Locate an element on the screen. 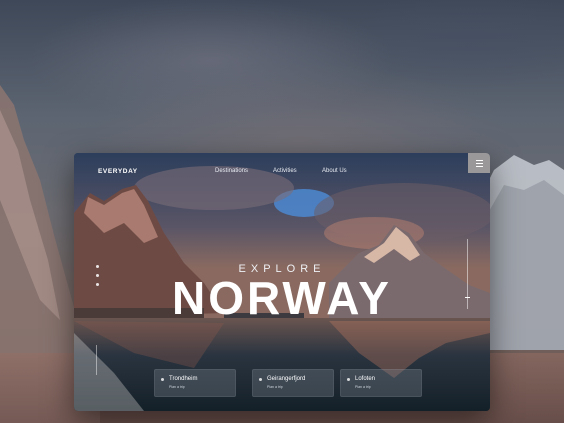 The image size is (564, 423). menu-icon is located at coordinates (479, 163).